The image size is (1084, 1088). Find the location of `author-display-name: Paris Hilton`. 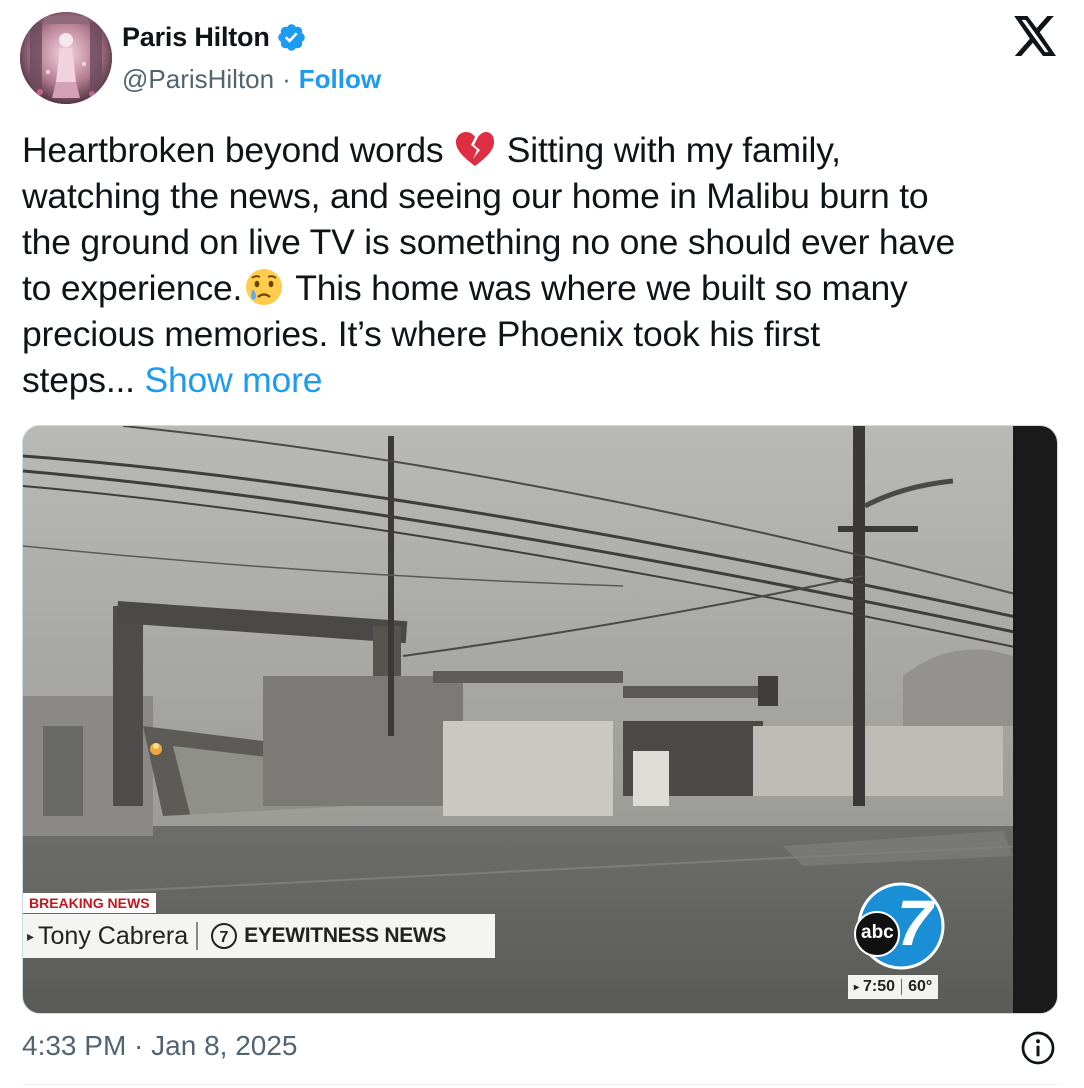

author-display-name: Paris Hilton is located at coordinates (196, 37).